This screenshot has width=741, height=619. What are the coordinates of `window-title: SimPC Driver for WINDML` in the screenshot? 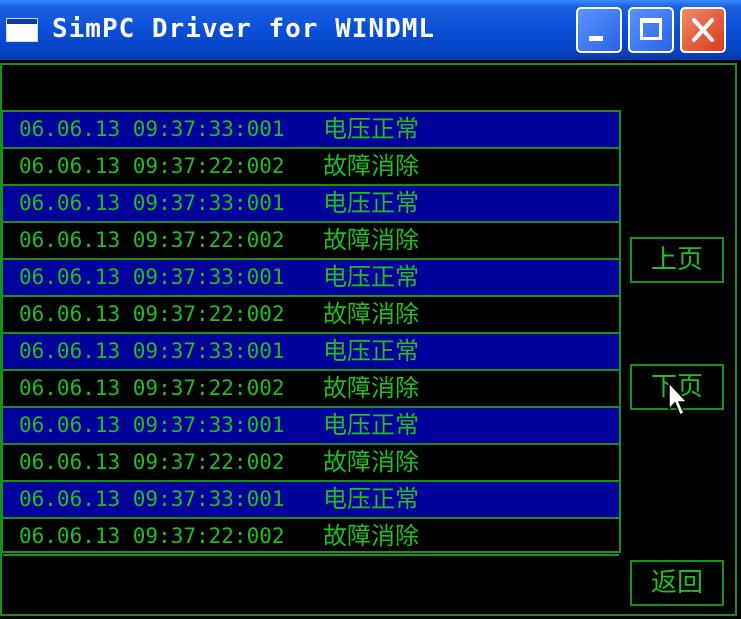 It's located at (244, 29).